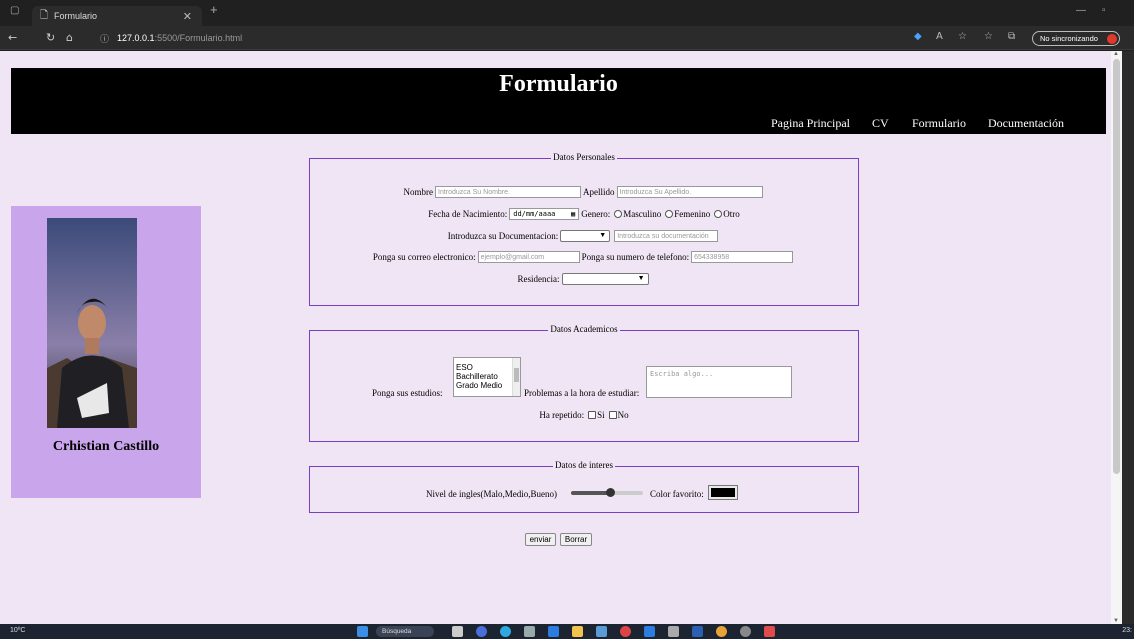  What do you see at coordinates (810, 123) in the screenshot?
I see `nav-link-pagina-principal: Pagina Principal` at bounding box center [810, 123].